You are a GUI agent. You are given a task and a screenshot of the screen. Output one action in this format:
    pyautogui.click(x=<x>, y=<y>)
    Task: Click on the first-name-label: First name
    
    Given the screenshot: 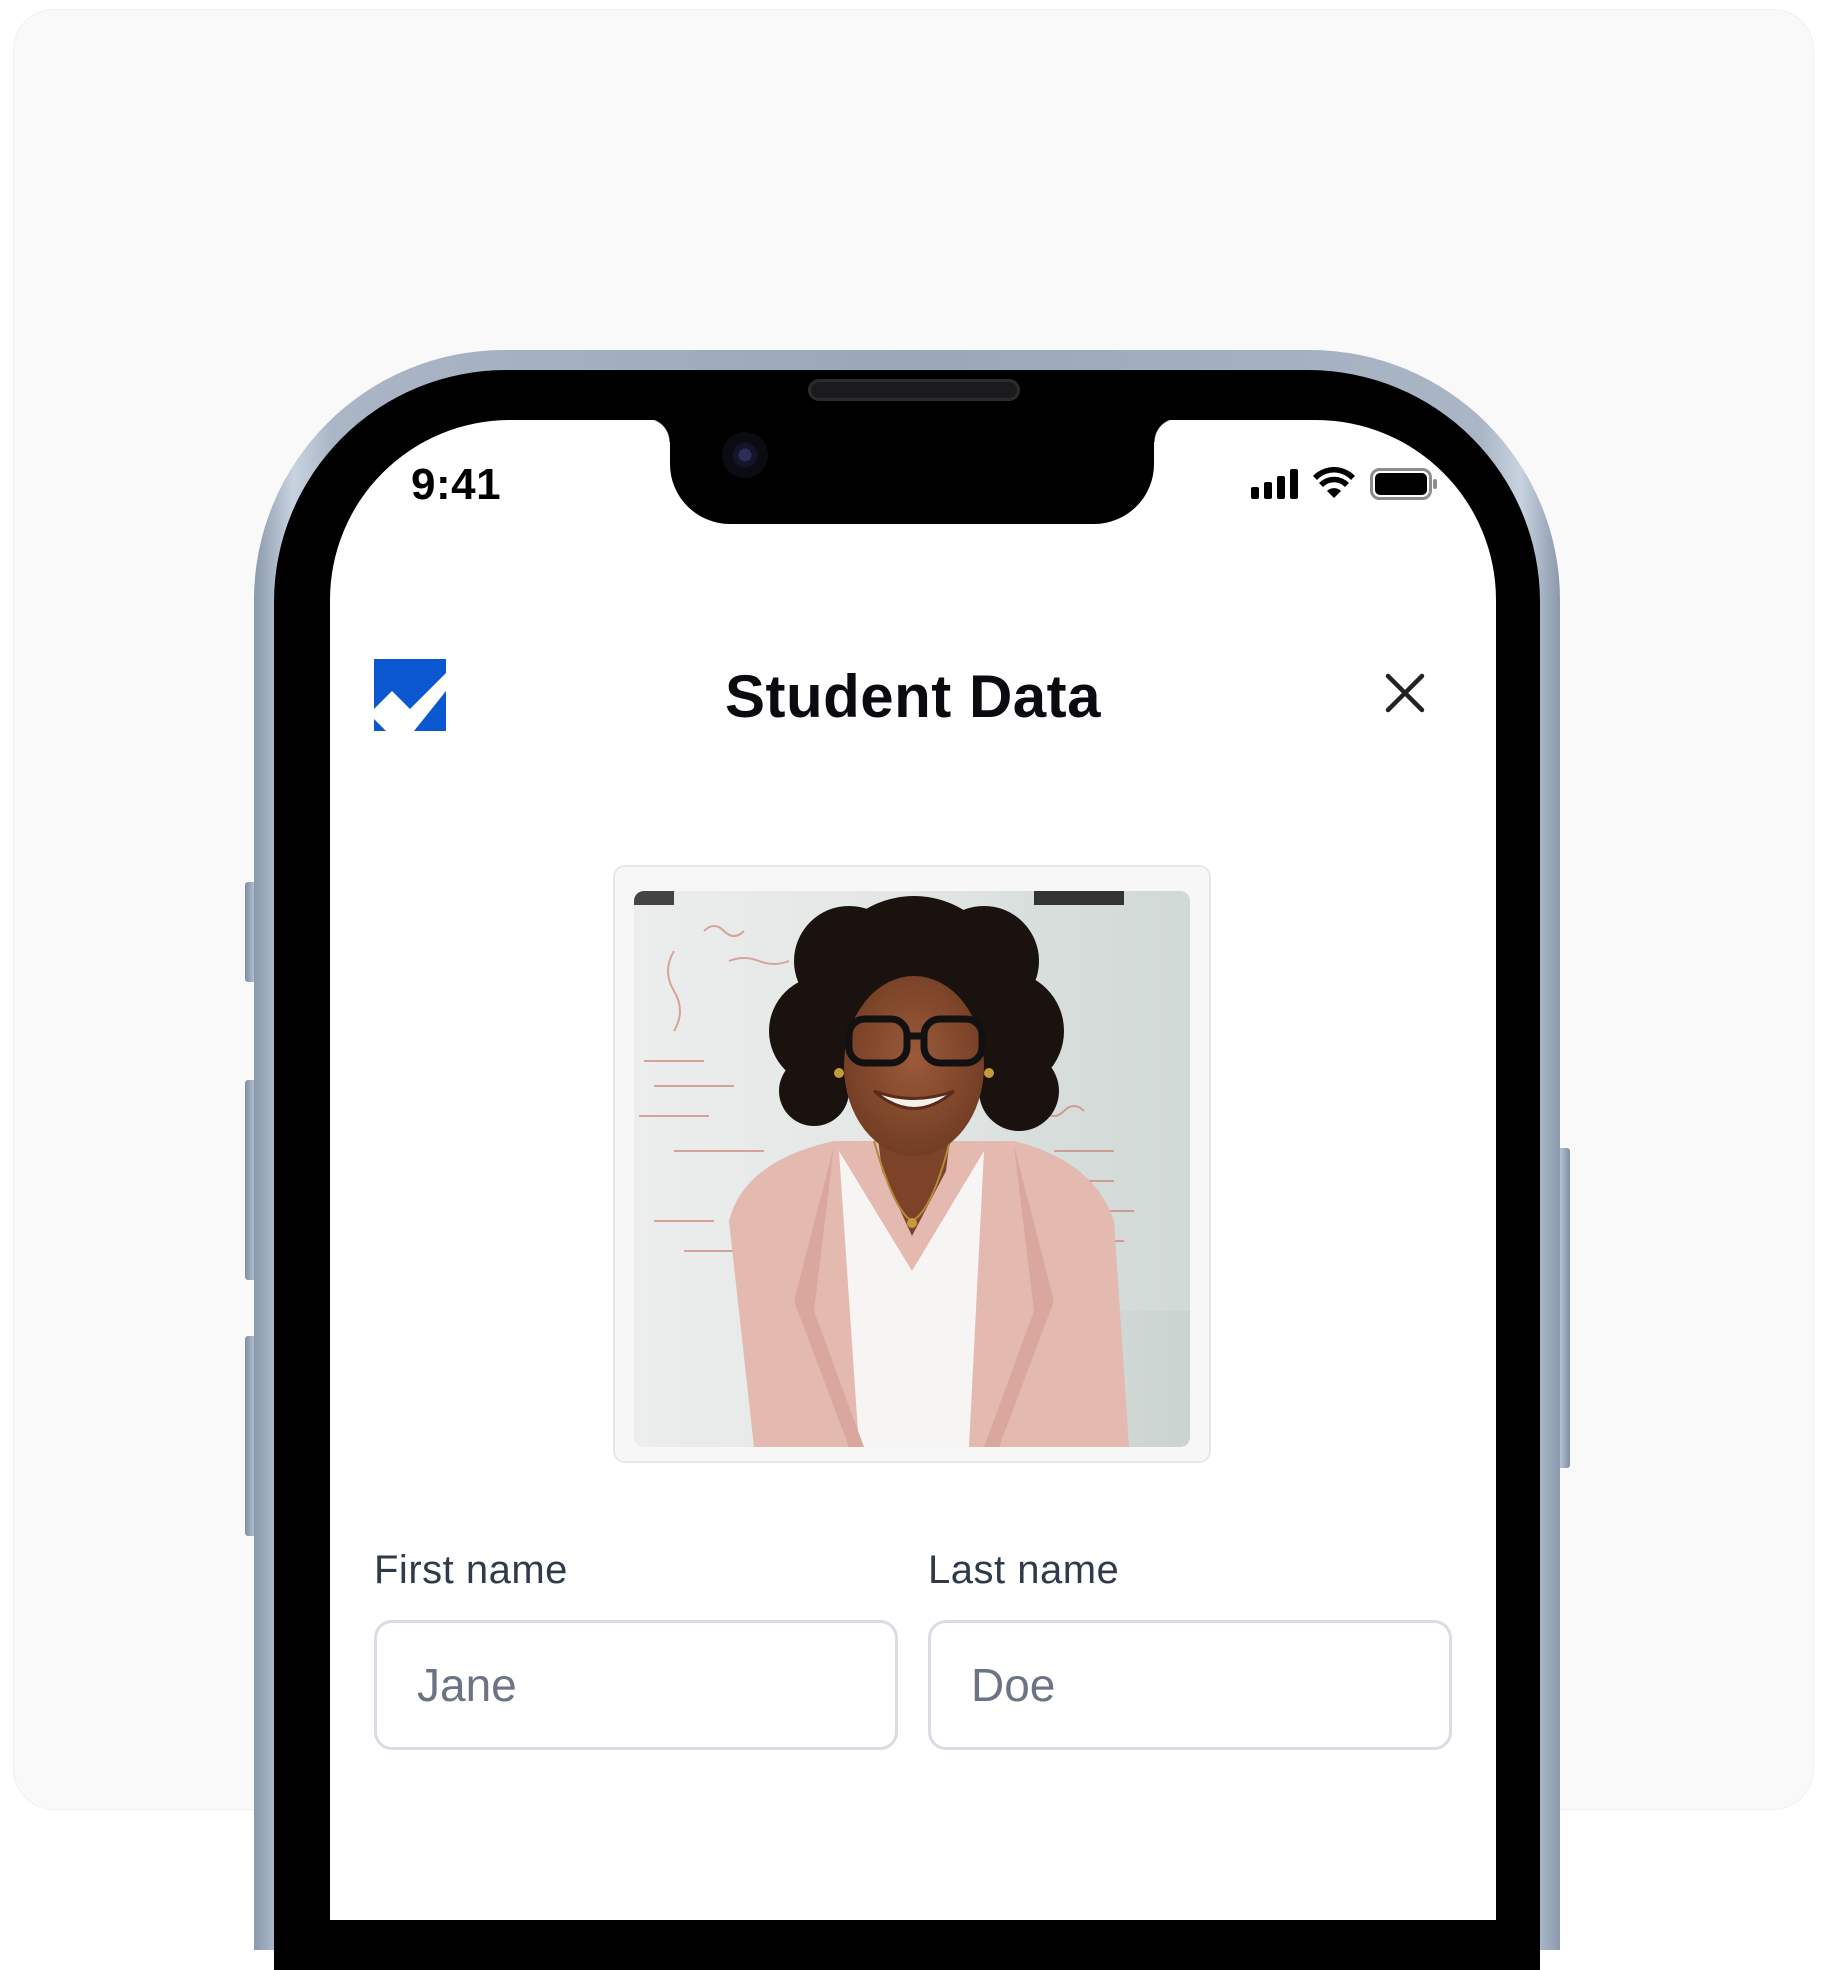 What is the action you would take?
    pyautogui.click(x=471, y=1570)
    